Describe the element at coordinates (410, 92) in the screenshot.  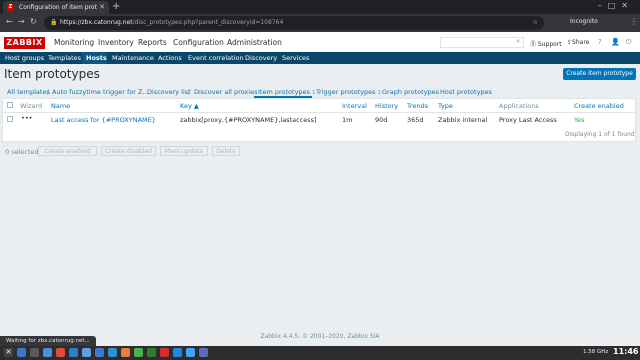
I see `tab-graph-prototypes: Graph prototypes` at that location.